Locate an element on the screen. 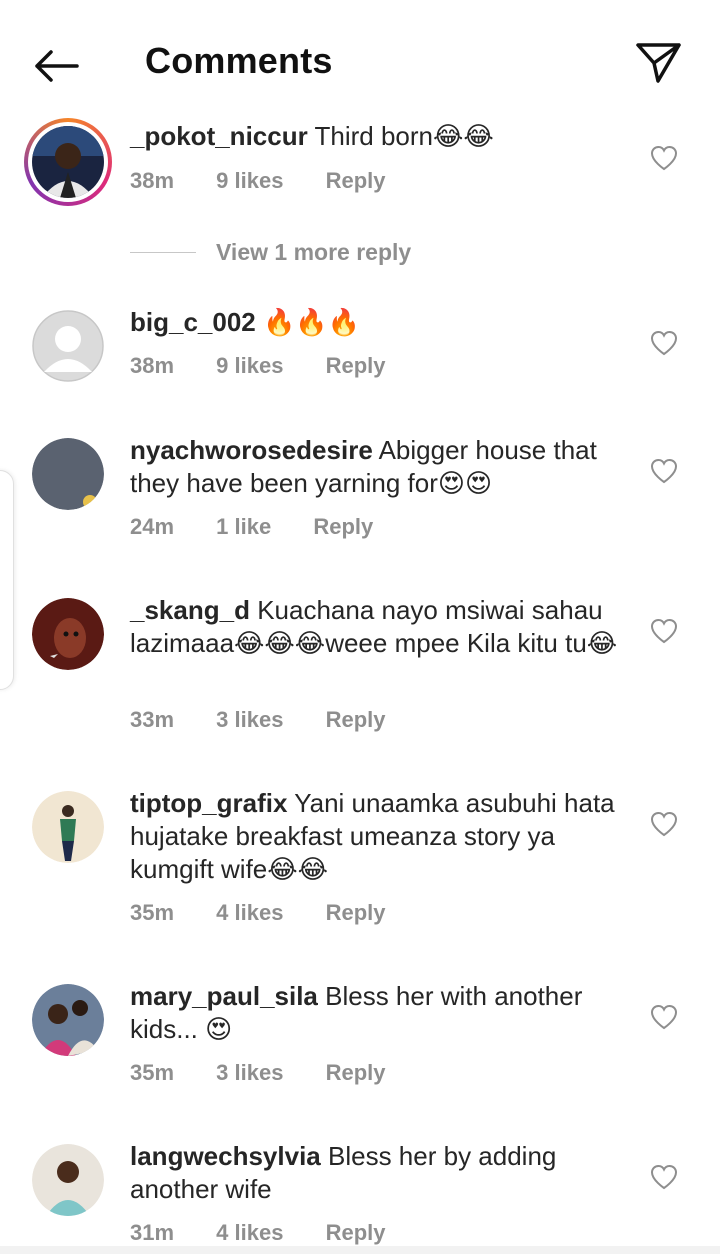 The width and height of the screenshot is (720, 1254). comment-time: 24m is located at coordinates (152, 526).